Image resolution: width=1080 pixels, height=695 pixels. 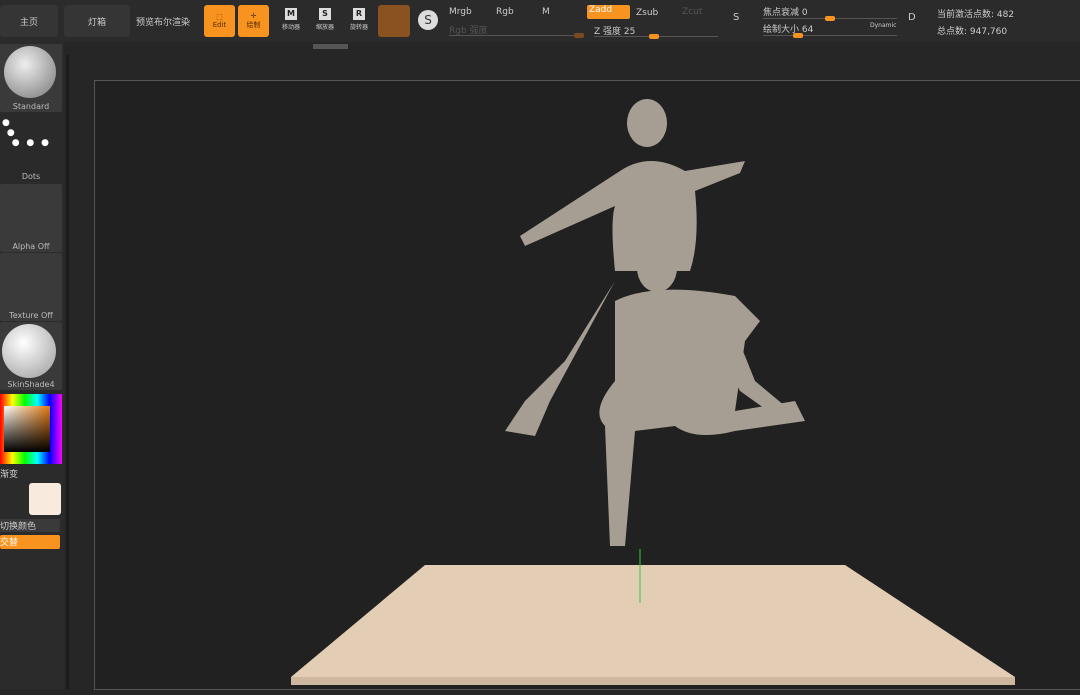 I want to click on brush-icon, so click(x=30, y=72).